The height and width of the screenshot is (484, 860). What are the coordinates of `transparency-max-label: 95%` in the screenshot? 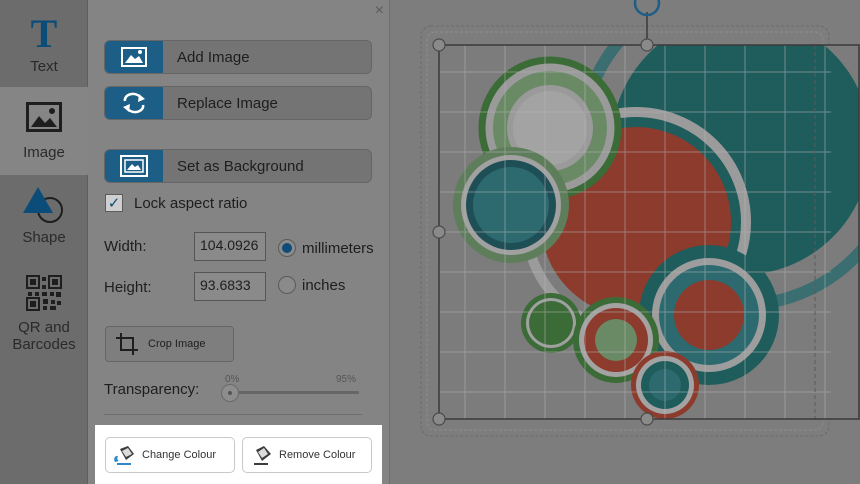 It's located at (346, 379).